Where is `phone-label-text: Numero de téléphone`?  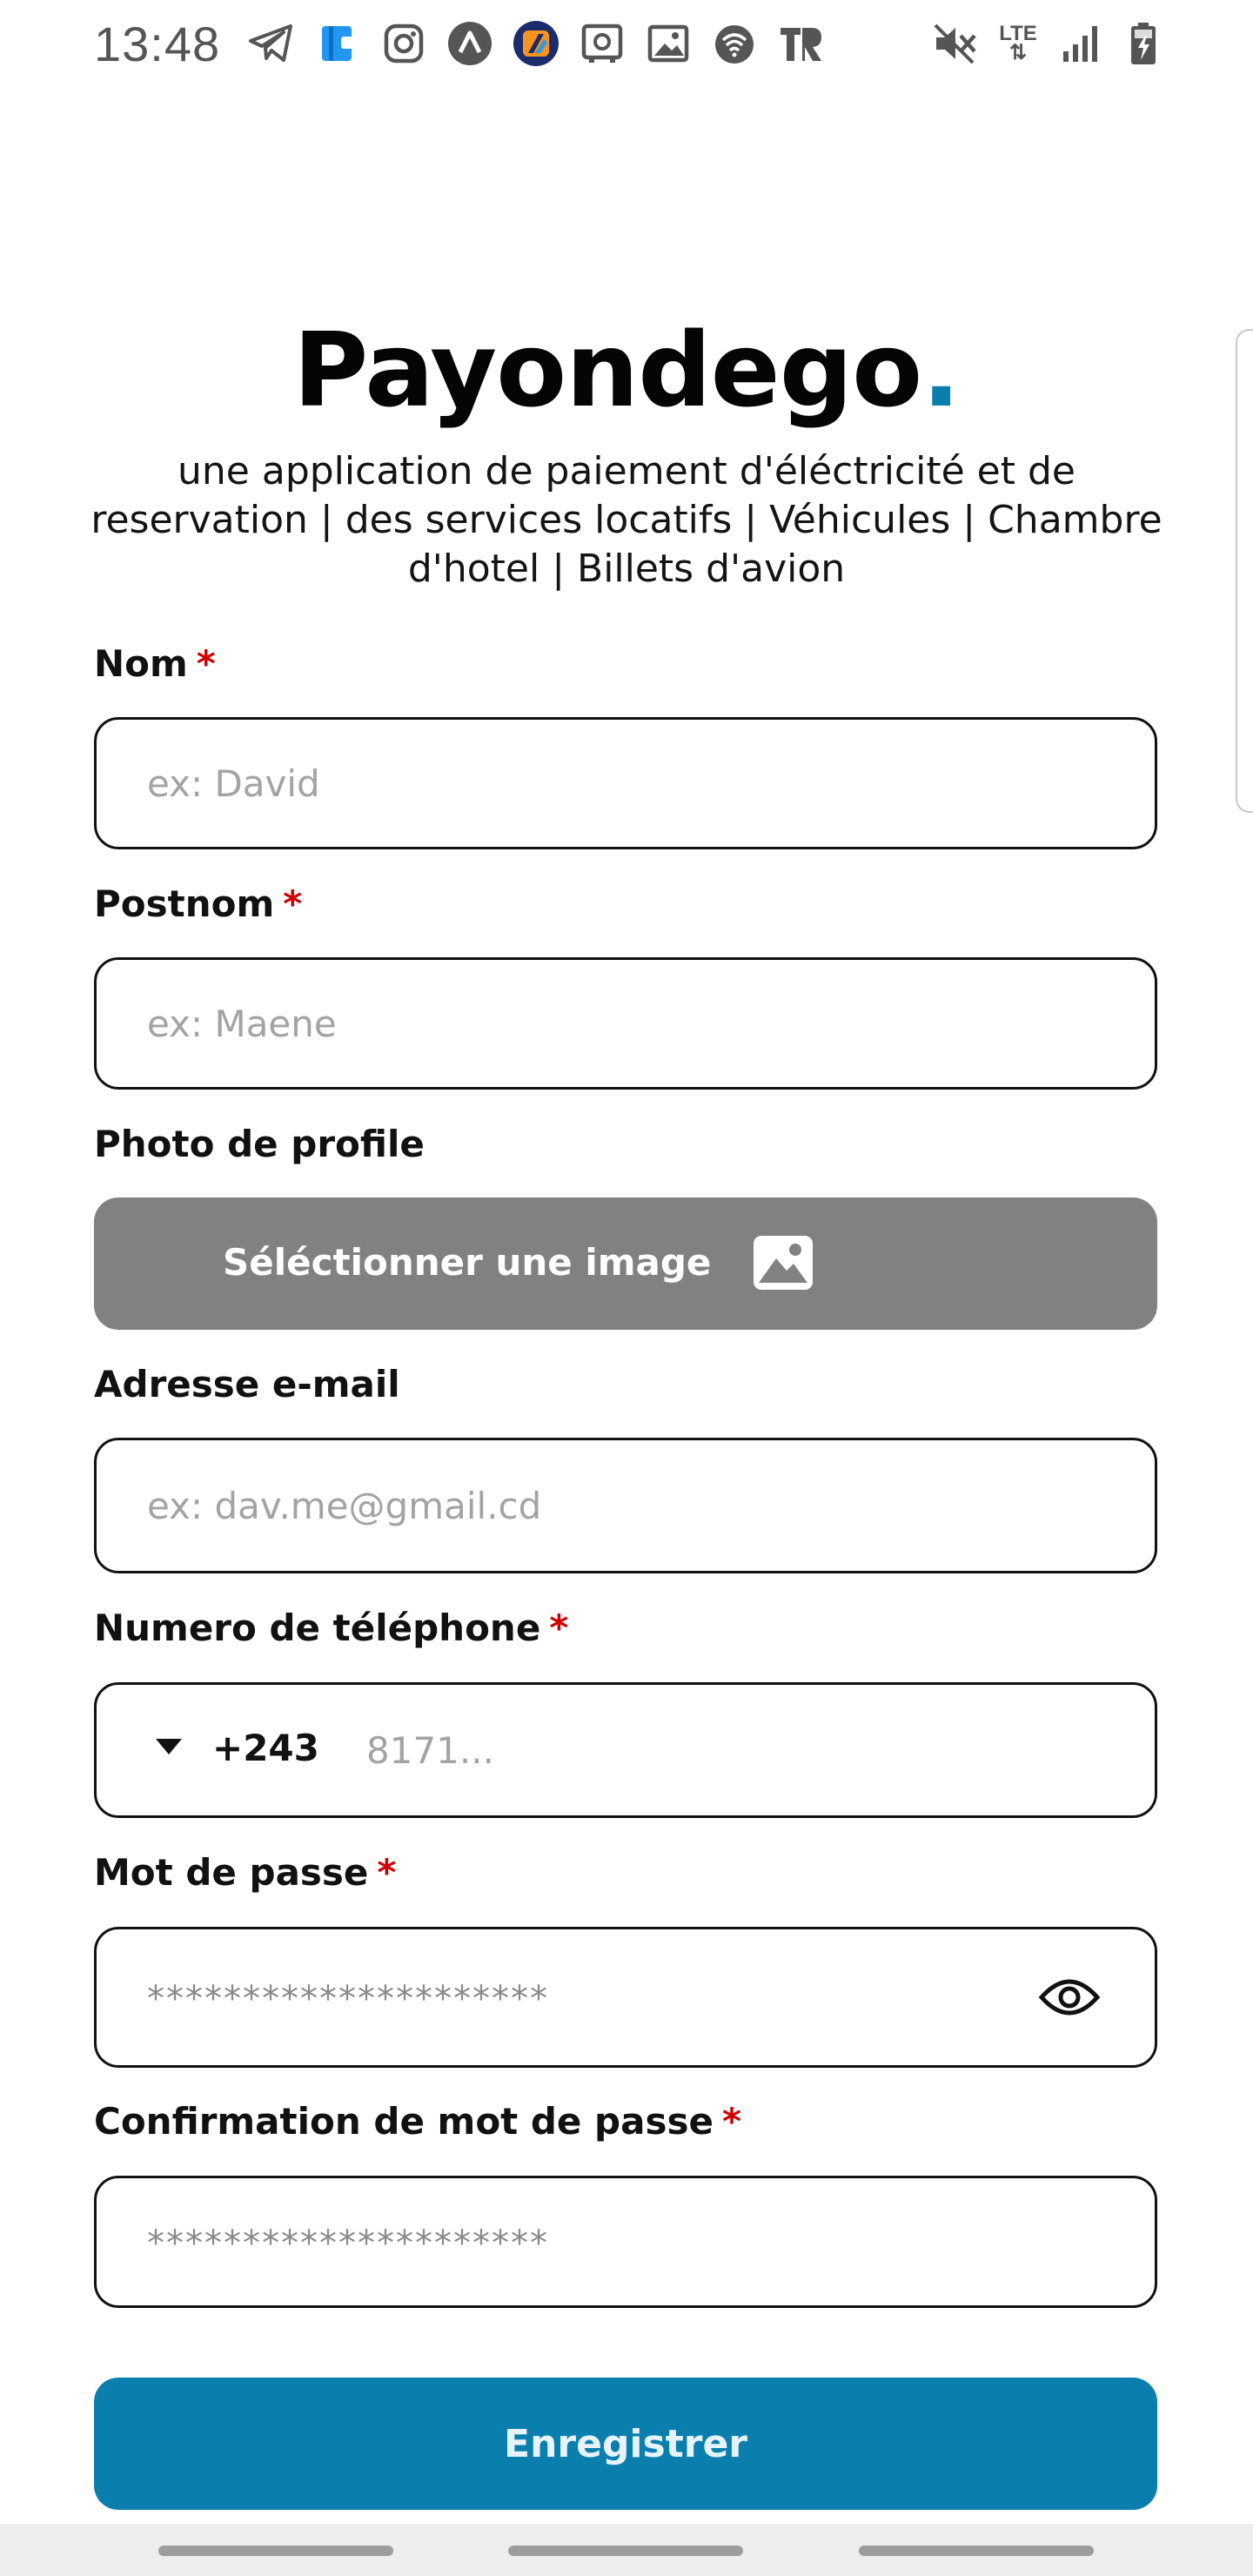
phone-label-text: Numero de téléphone is located at coordinates (317, 1628).